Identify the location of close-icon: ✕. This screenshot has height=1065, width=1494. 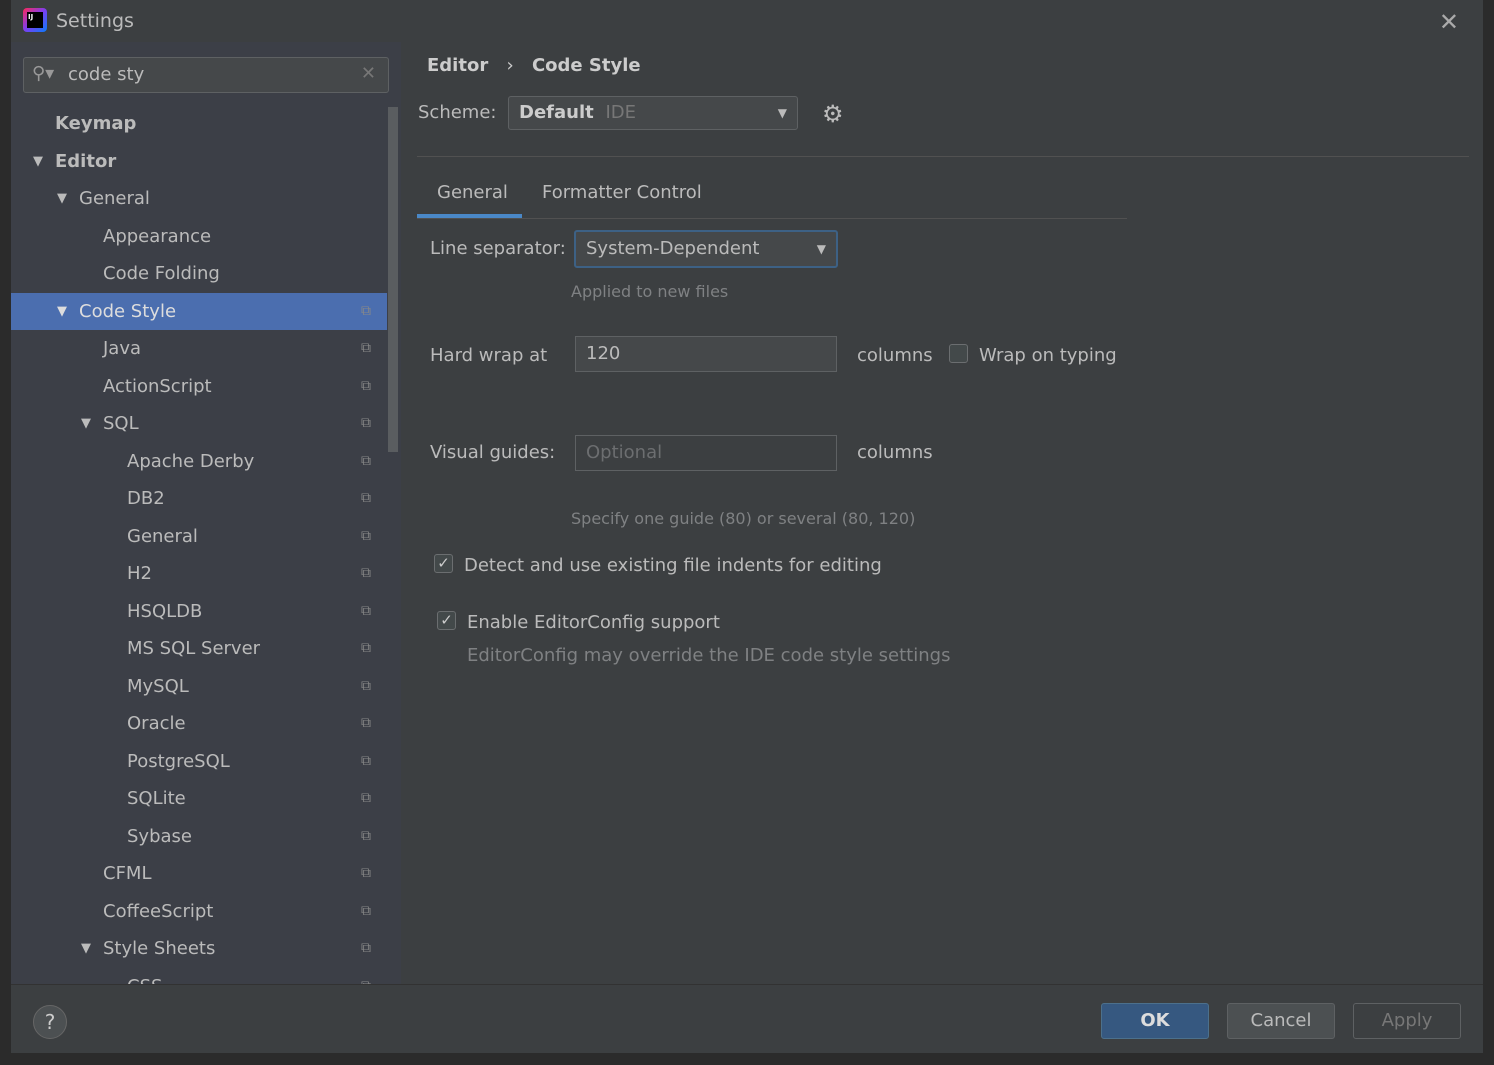
(1449, 22).